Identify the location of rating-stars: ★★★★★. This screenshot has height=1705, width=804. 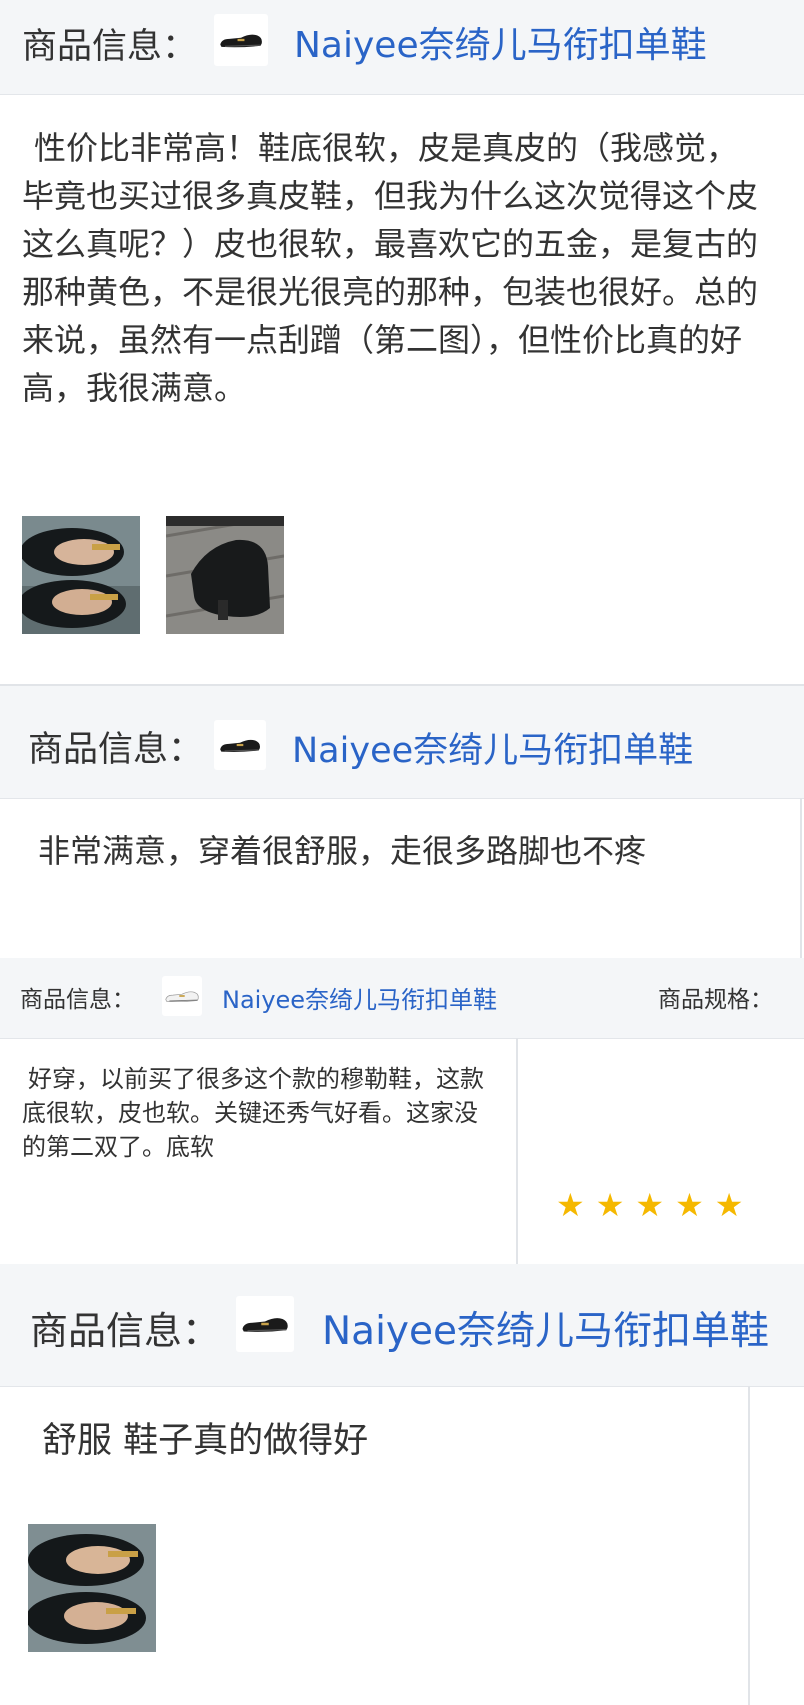
(655, 1205).